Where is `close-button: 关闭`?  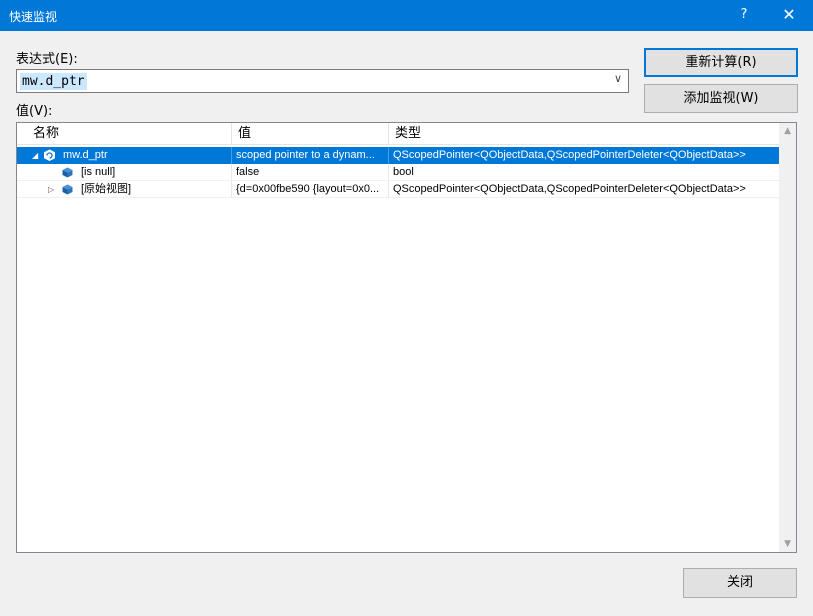
close-button: 关闭 is located at coordinates (740, 583).